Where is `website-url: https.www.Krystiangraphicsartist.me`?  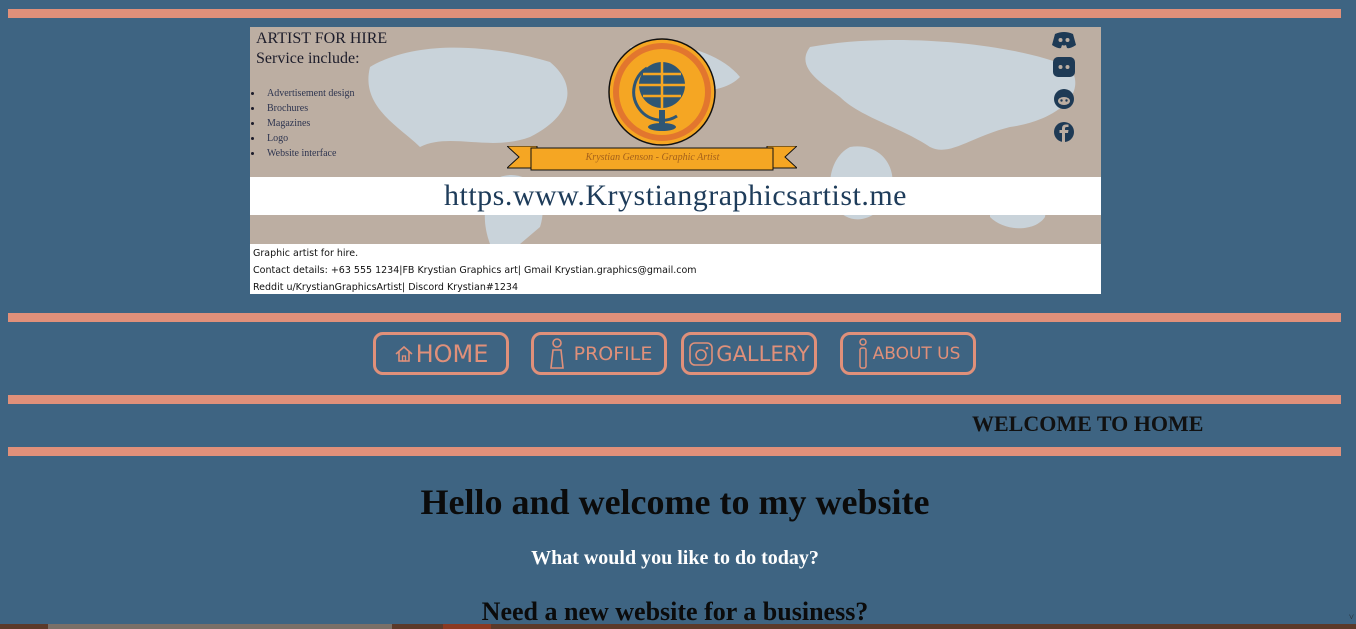
website-url: https.www.Krystiangraphicsartist.me is located at coordinates (675, 195).